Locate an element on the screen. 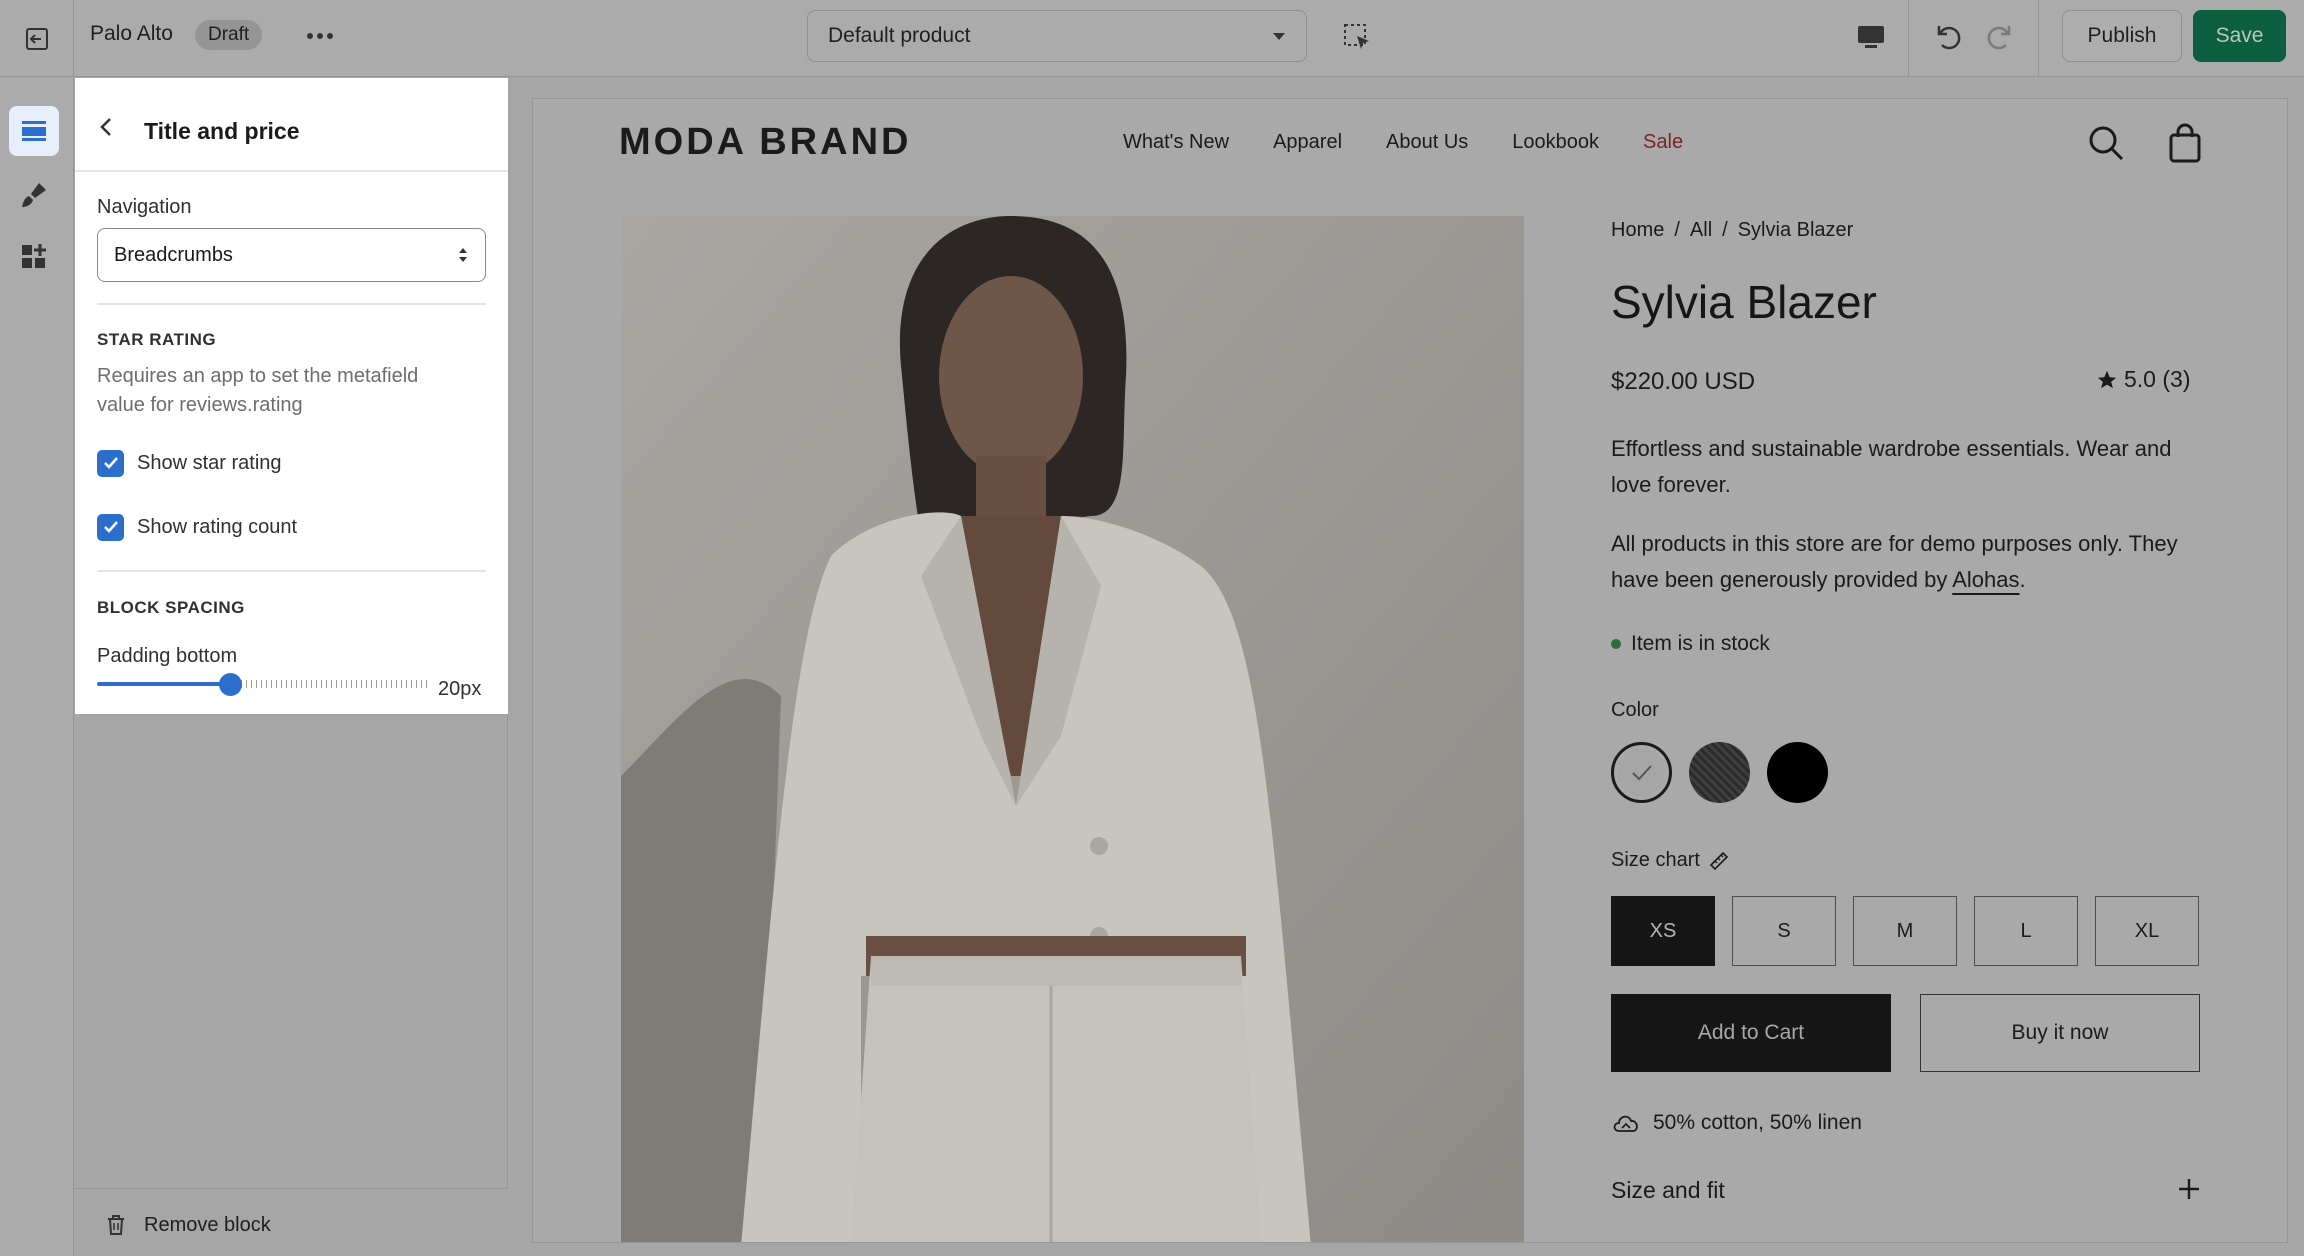 This screenshot has width=2304, height=1256. template-select: Default product is located at coordinates (1057, 36).